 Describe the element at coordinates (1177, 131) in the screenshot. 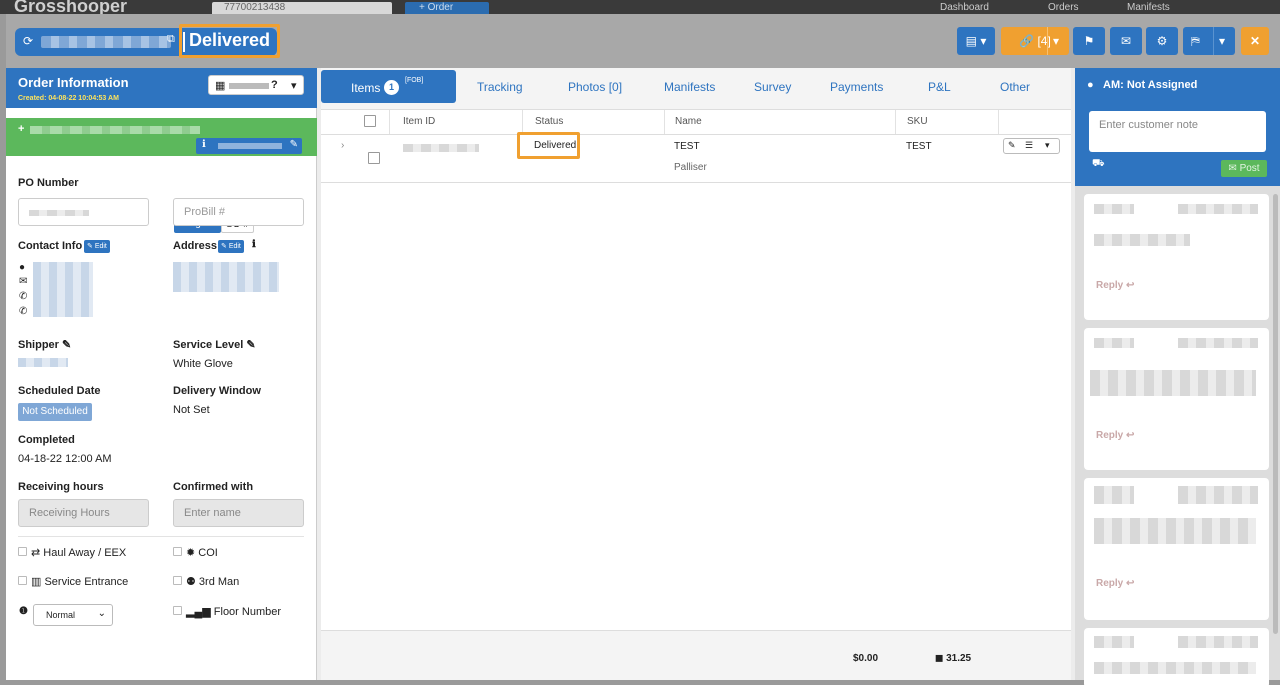

I see `customer-note-input: Enter customer note` at that location.